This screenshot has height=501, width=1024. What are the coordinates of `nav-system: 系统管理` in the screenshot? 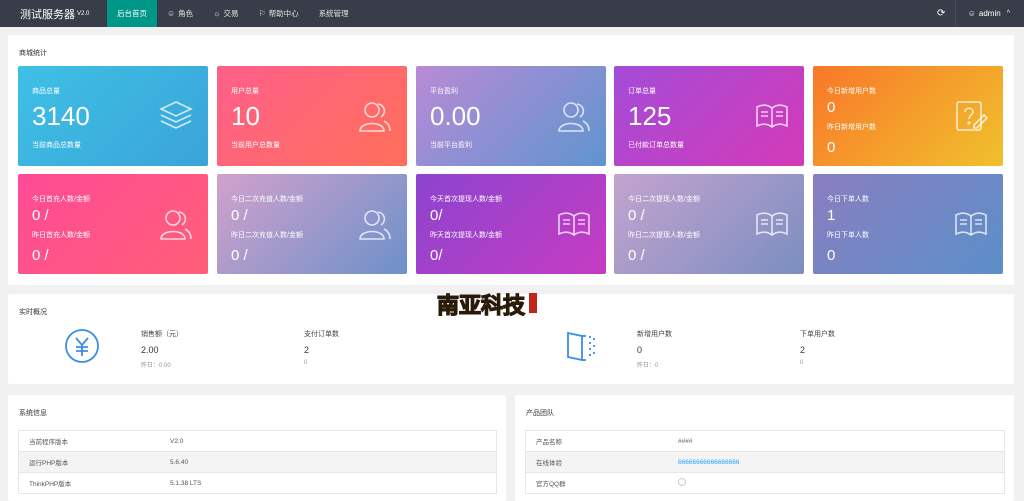 It's located at (334, 13).